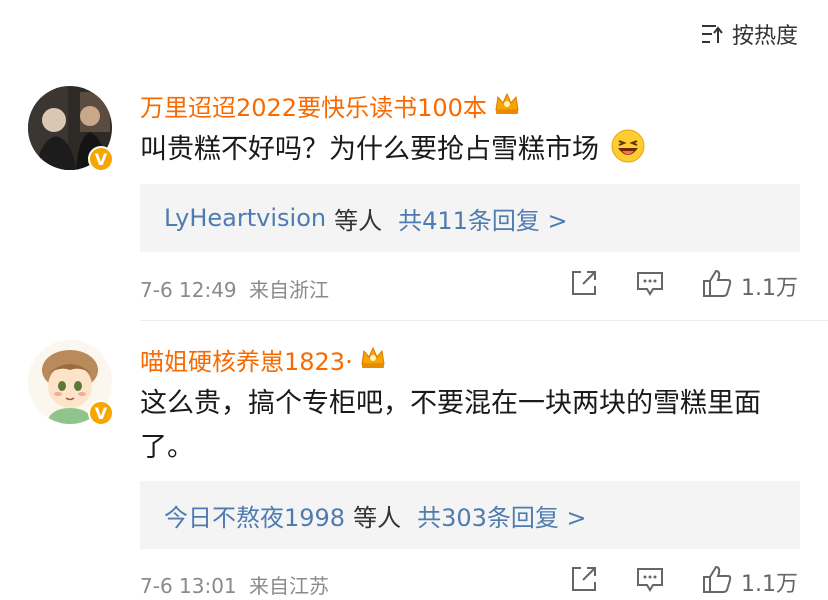 Image resolution: width=828 pixels, height=600 pixels. Describe the element at coordinates (764, 36) in the screenshot. I see `sort-label: 按热度` at that location.